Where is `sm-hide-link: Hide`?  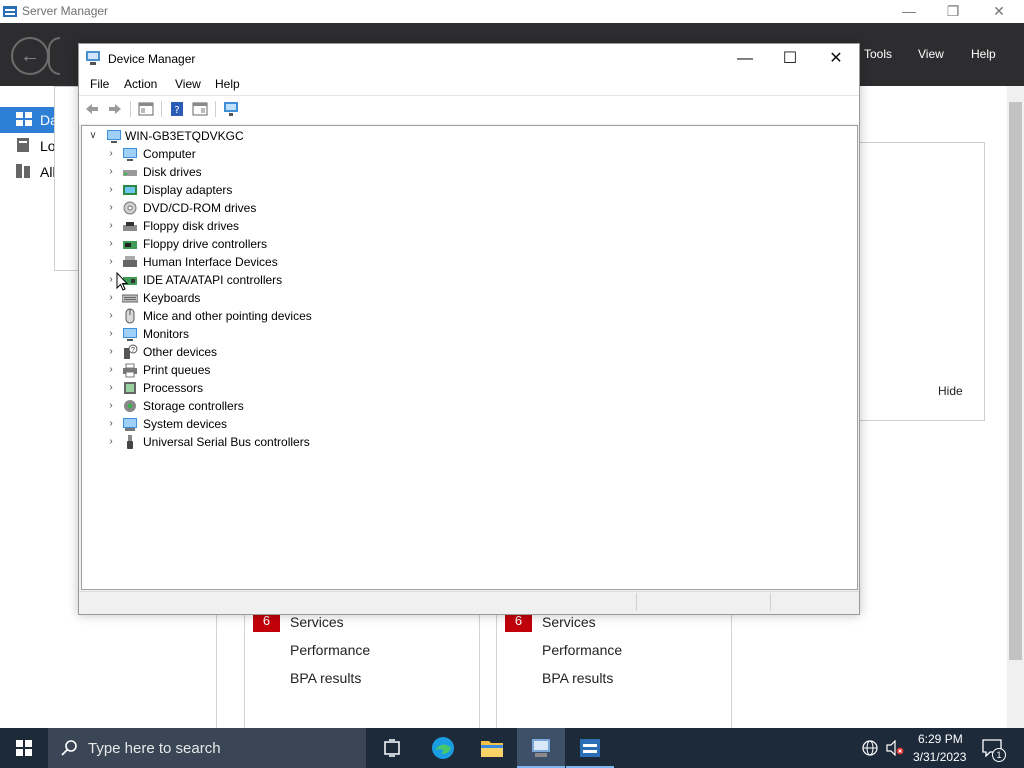 sm-hide-link: Hide is located at coordinates (950, 391).